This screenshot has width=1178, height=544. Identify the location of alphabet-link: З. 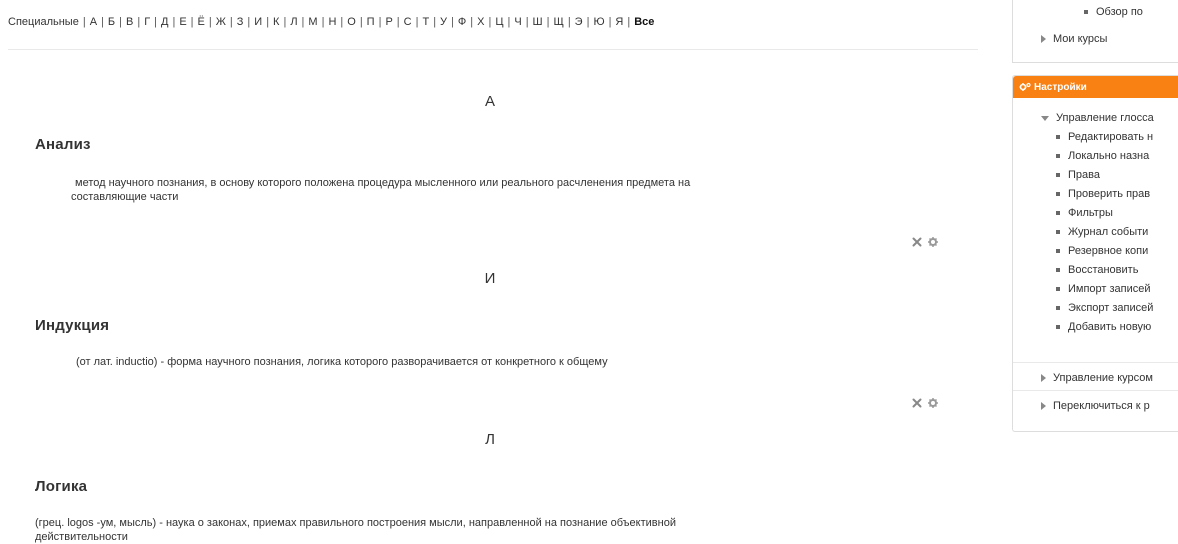
(240, 22).